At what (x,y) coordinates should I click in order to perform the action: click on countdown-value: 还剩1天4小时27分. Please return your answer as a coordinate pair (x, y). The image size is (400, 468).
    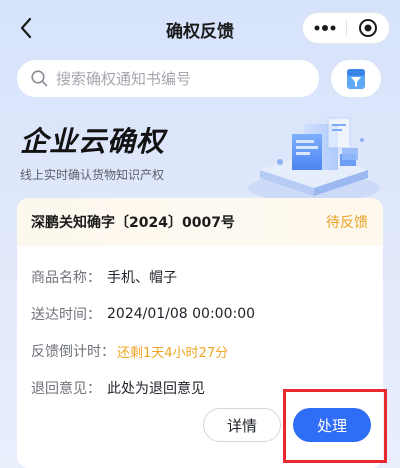
    Looking at the image, I should click on (173, 353).